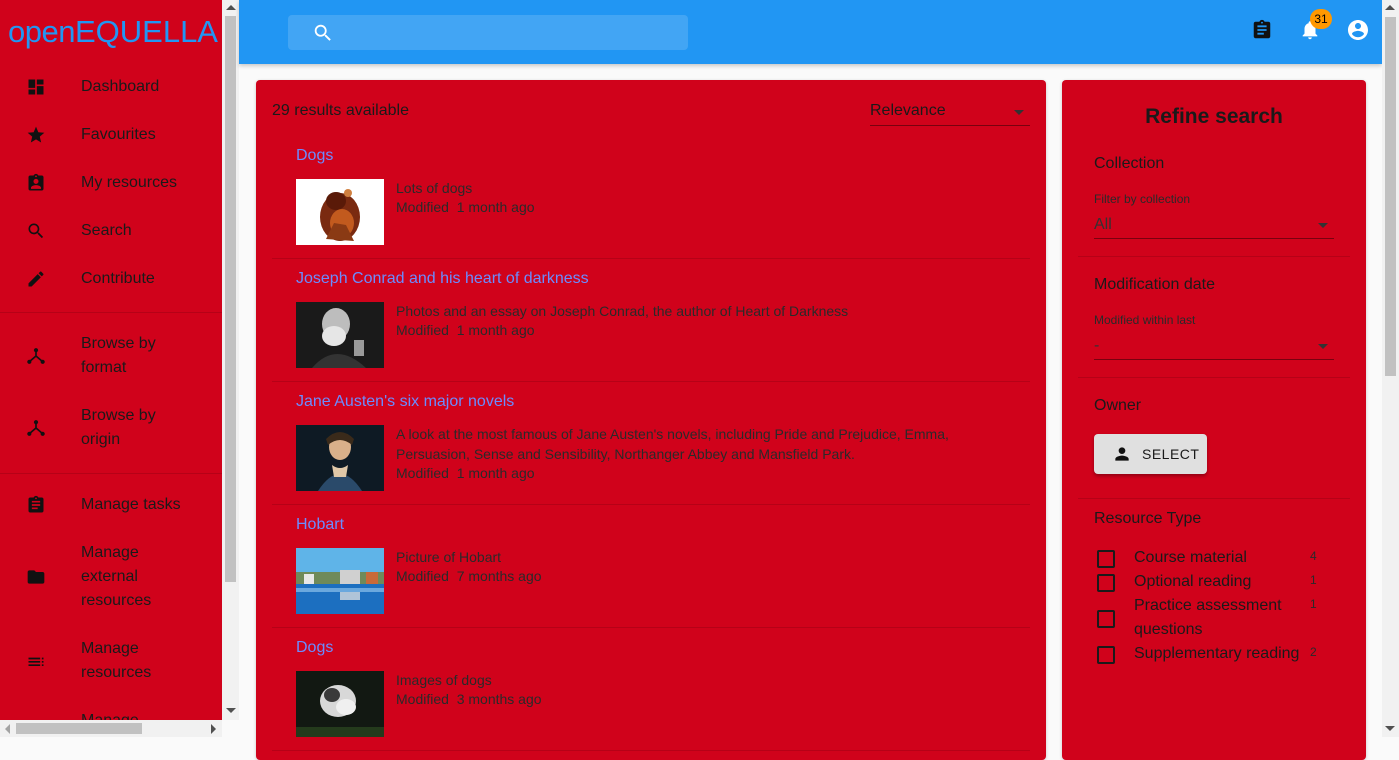  What do you see at coordinates (36, 183) in the screenshot?
I see `assignment-ind-icon` at bounding box center [36, 183].